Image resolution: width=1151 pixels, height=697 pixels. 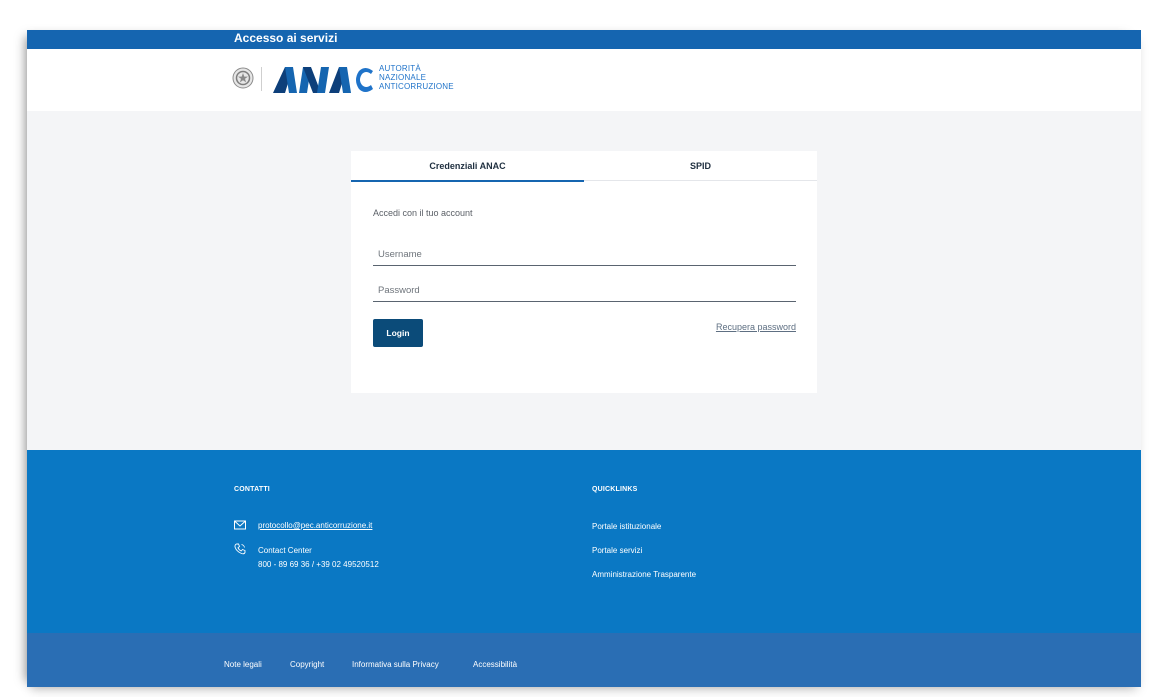 I want to click on quicklink-portale-servizi: Portale servizi, so click(x=617, y=550).